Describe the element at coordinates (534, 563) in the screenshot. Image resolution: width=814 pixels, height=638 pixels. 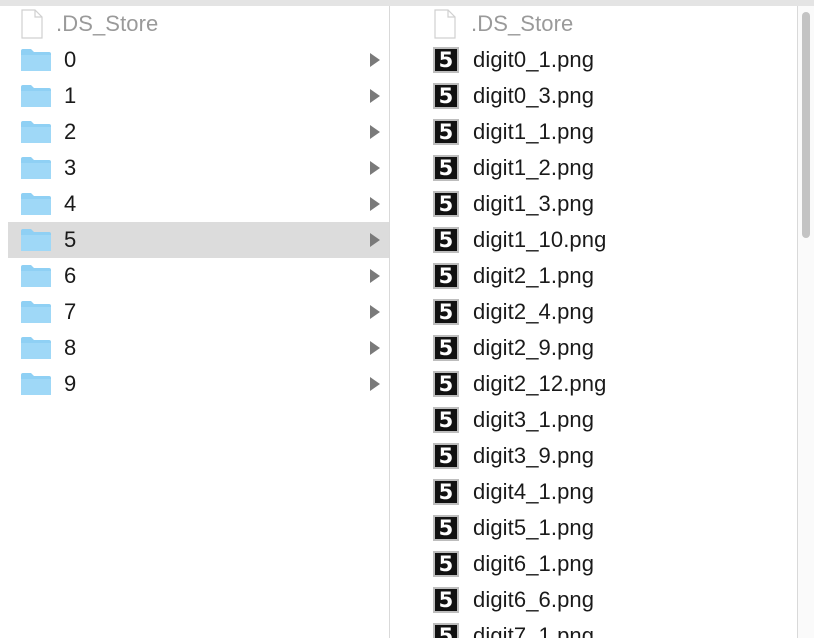
I see `item-label: digit6_1.png` at that location.